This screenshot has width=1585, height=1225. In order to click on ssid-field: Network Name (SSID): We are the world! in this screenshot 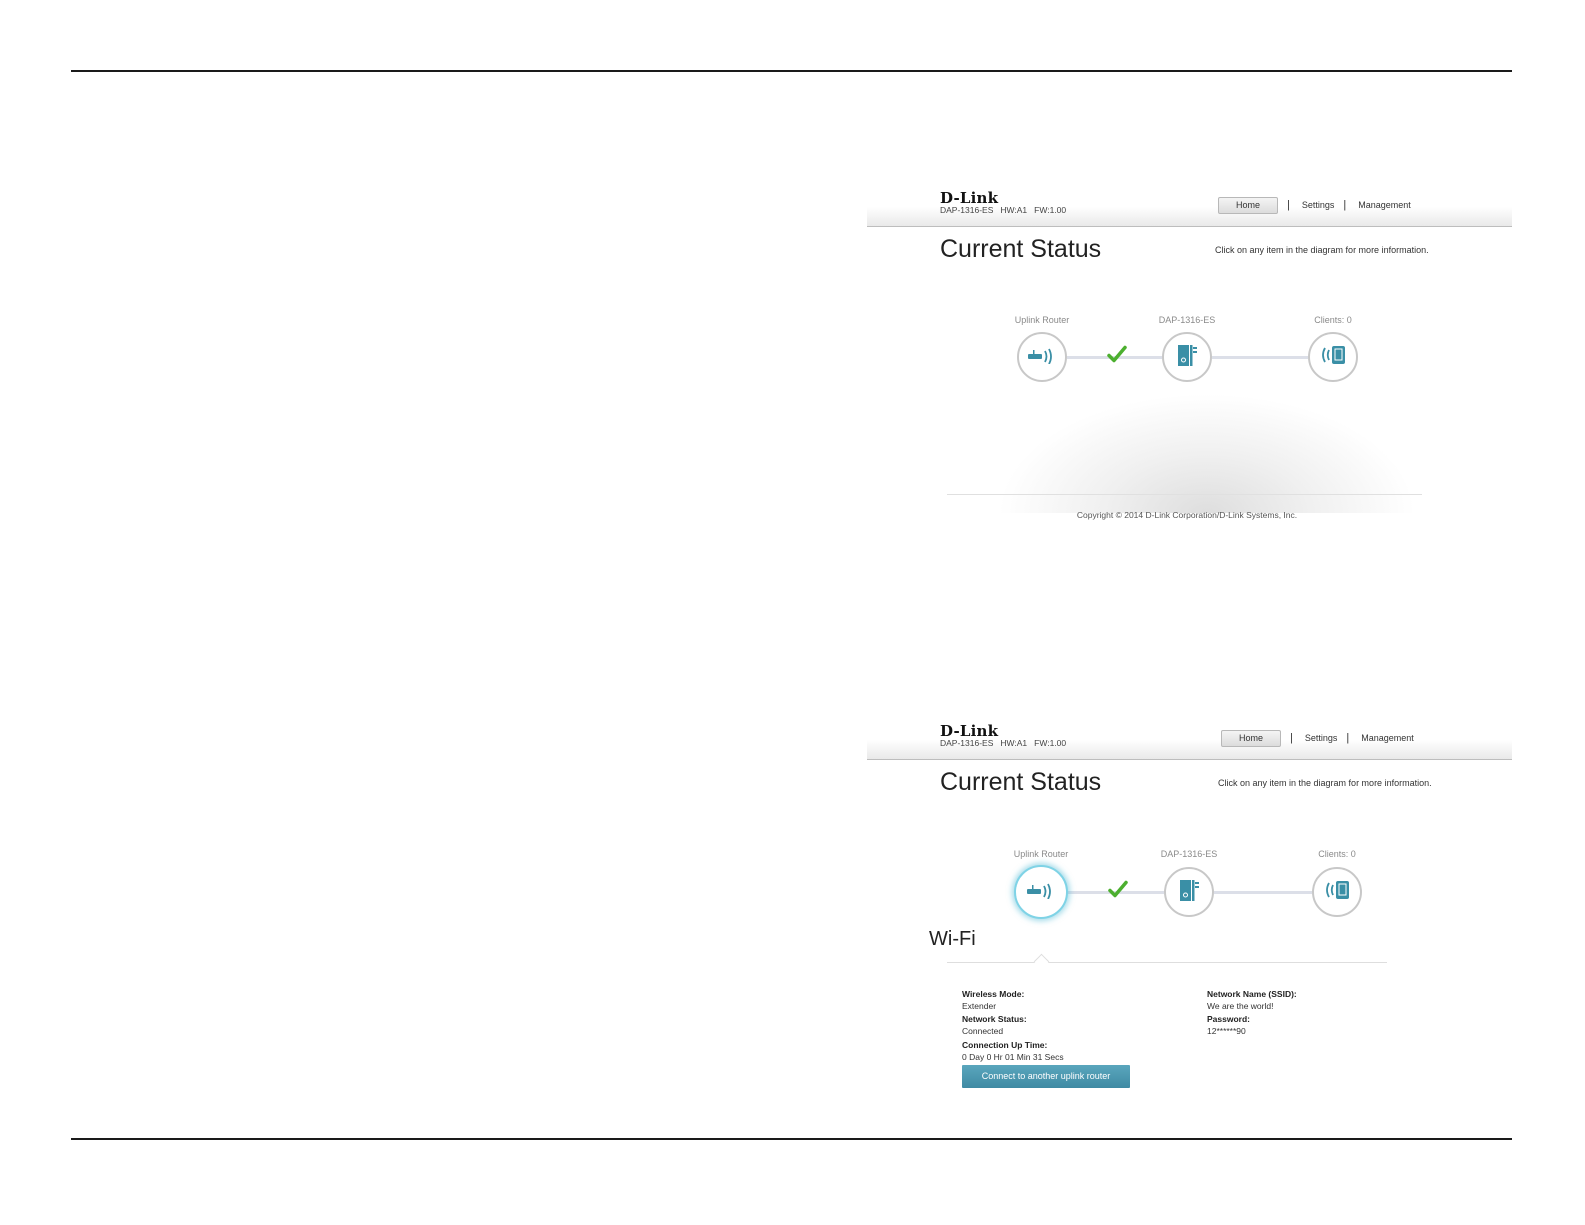, I will do `click(1252, 1000)`.